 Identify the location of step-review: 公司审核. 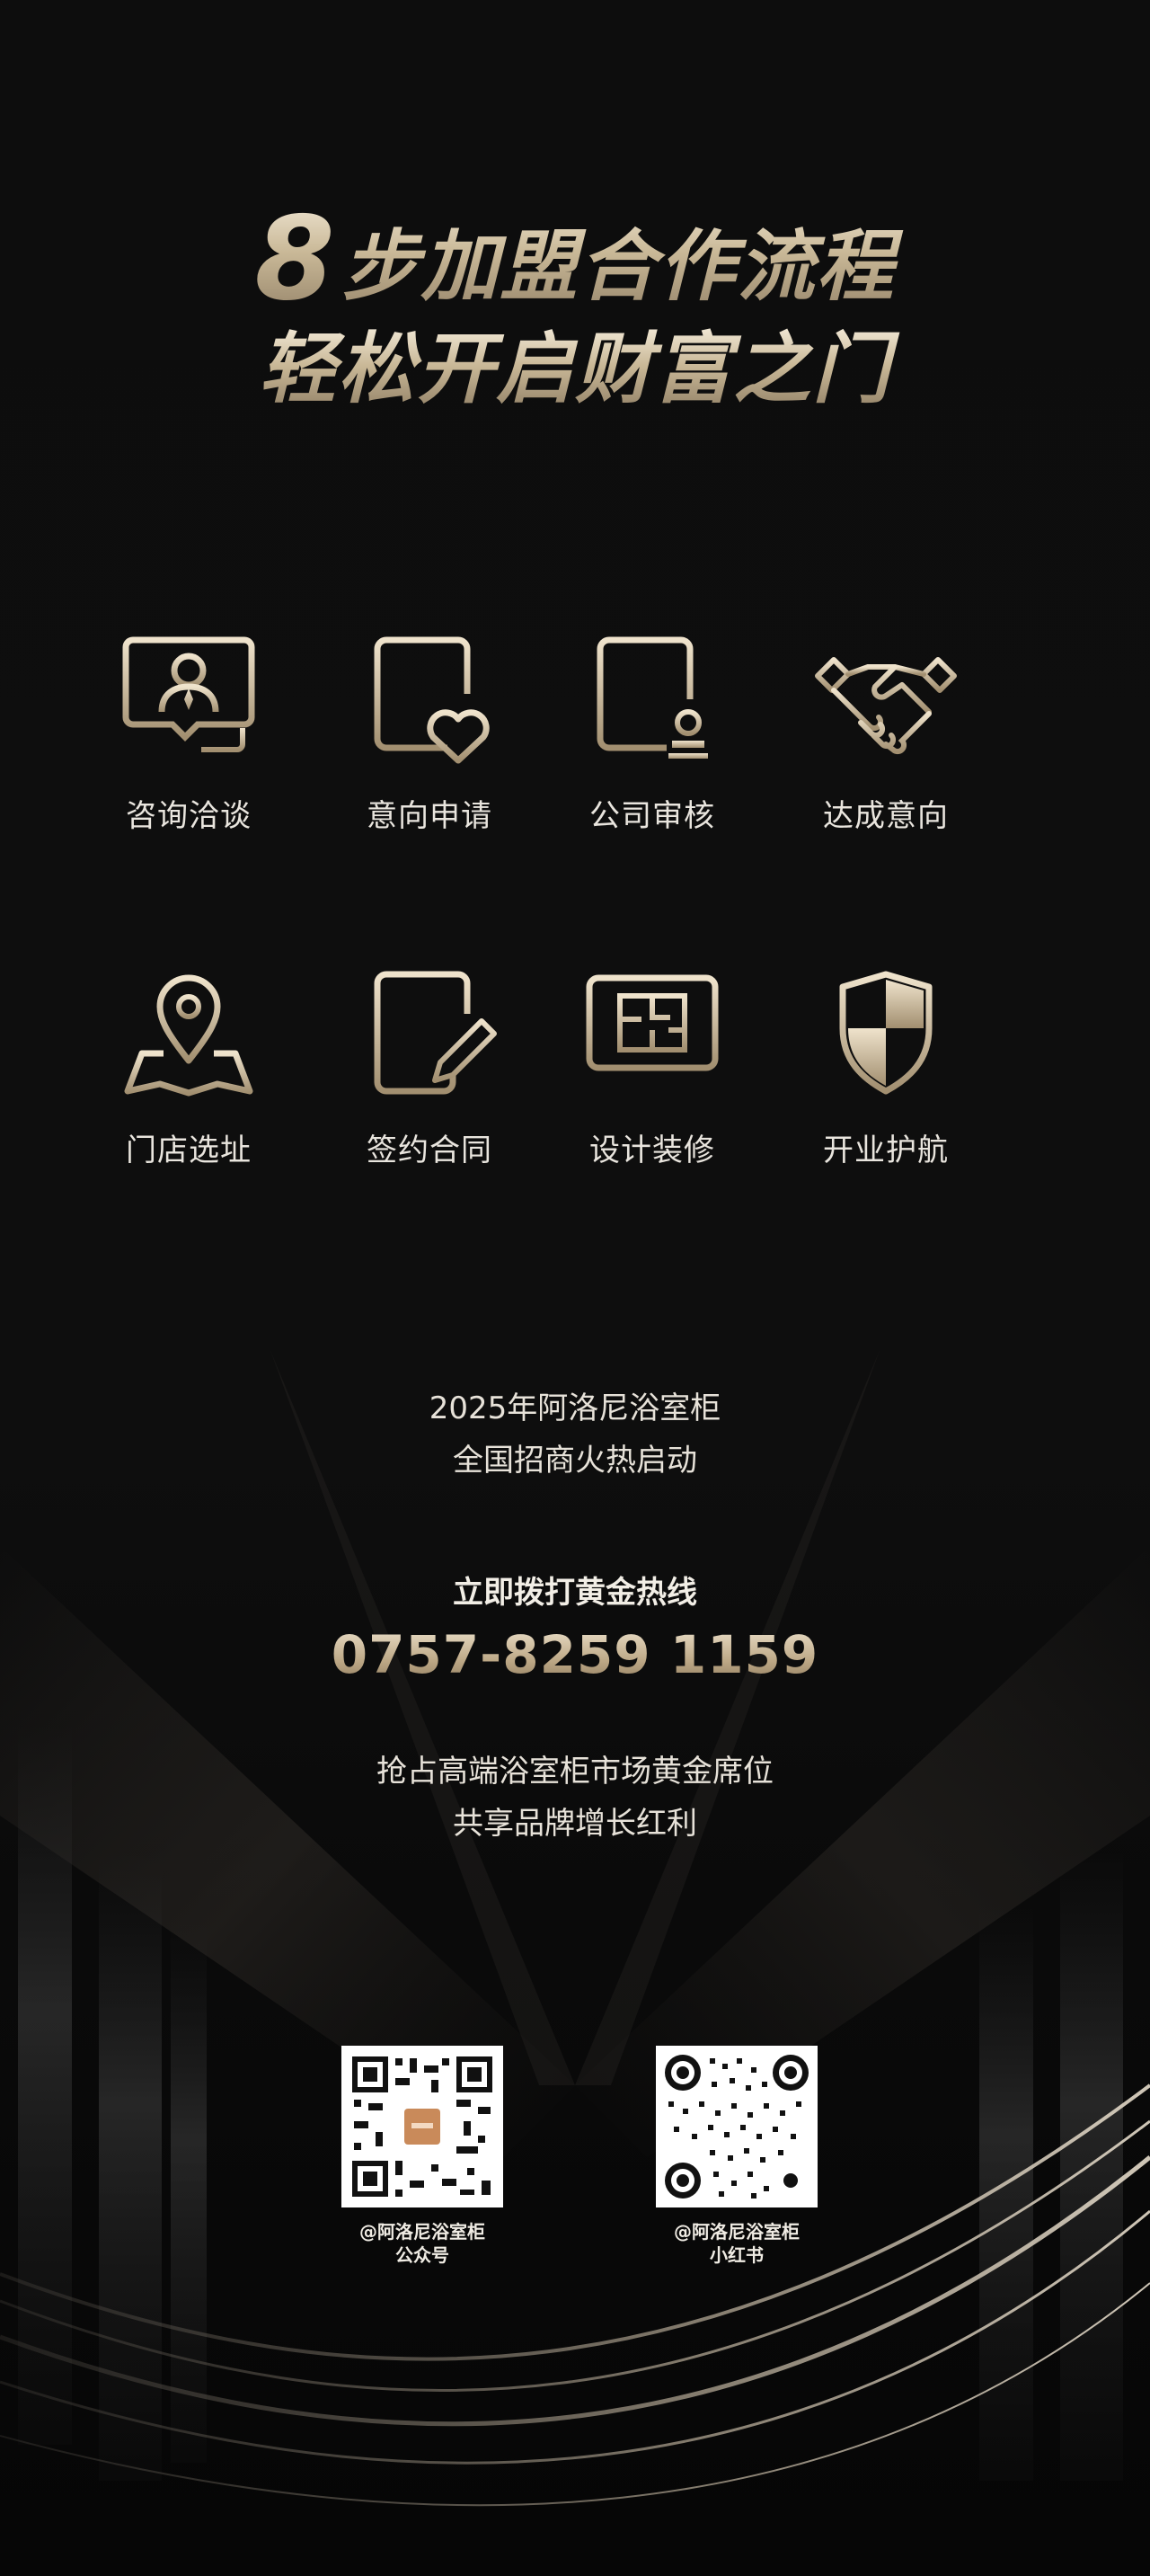
(652, 732).